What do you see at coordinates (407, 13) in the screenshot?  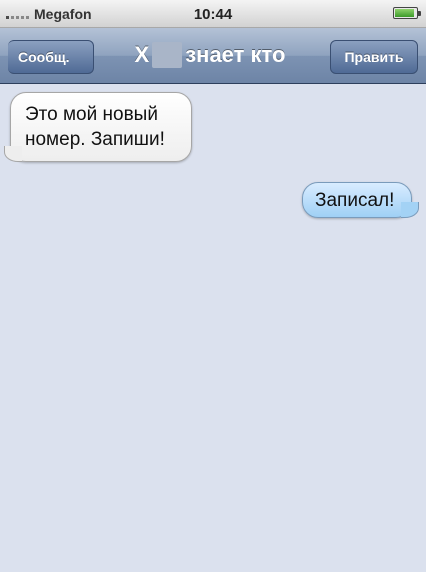 I see `battery-icon` at bounding box center [407, 13].